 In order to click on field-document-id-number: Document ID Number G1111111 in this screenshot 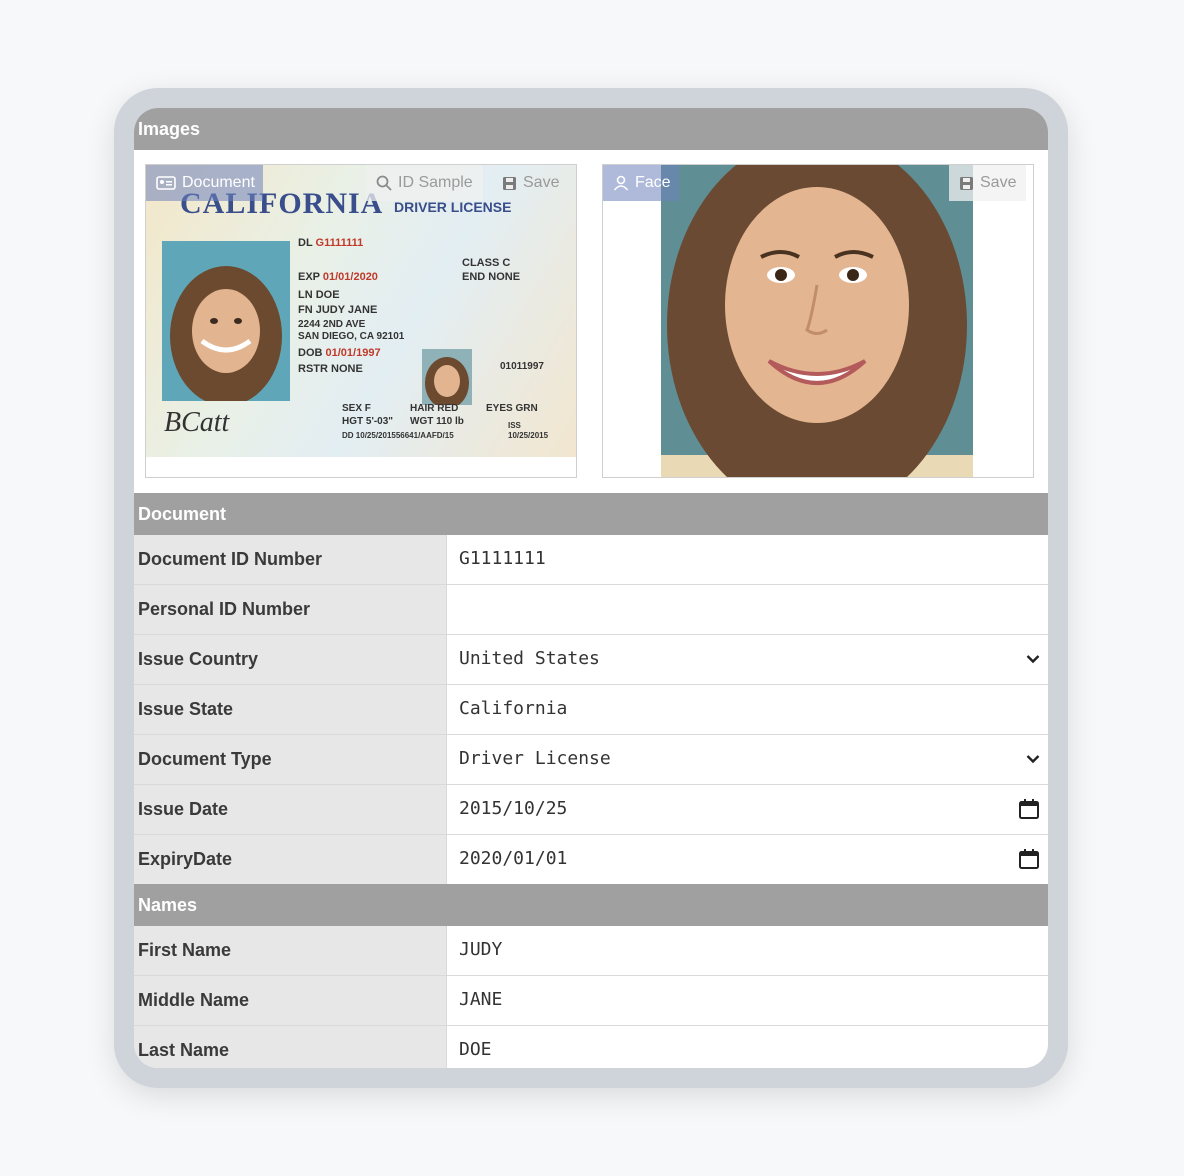, I will do `click(591, 560)`.